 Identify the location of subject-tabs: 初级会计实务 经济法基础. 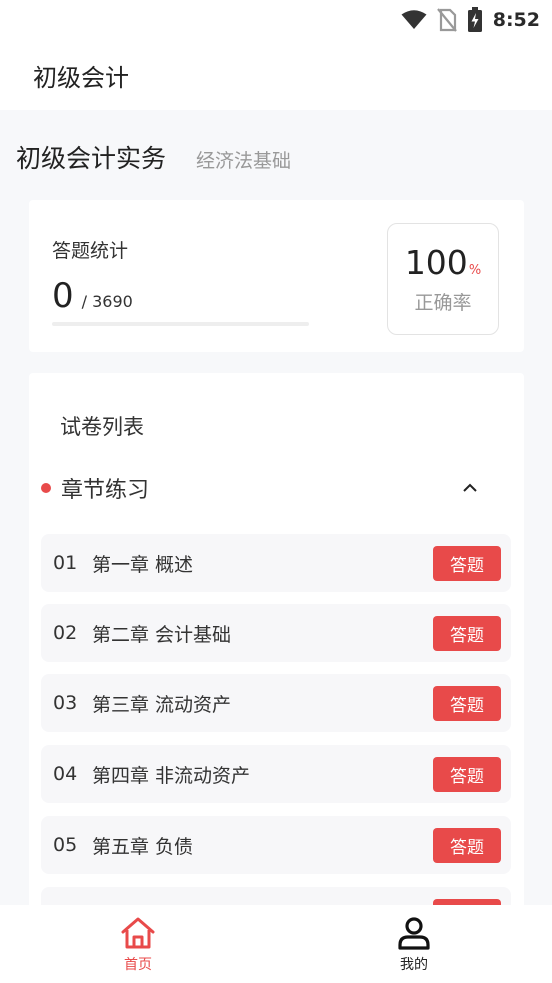
(276, 157).